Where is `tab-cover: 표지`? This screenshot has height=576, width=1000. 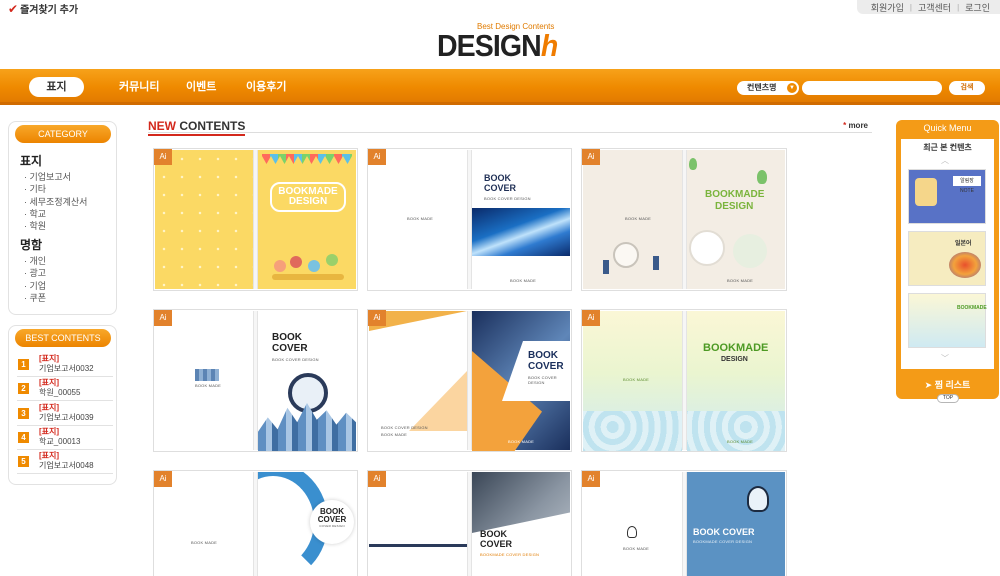 tab-cover: 표지 is located at coordinates (56, 87).